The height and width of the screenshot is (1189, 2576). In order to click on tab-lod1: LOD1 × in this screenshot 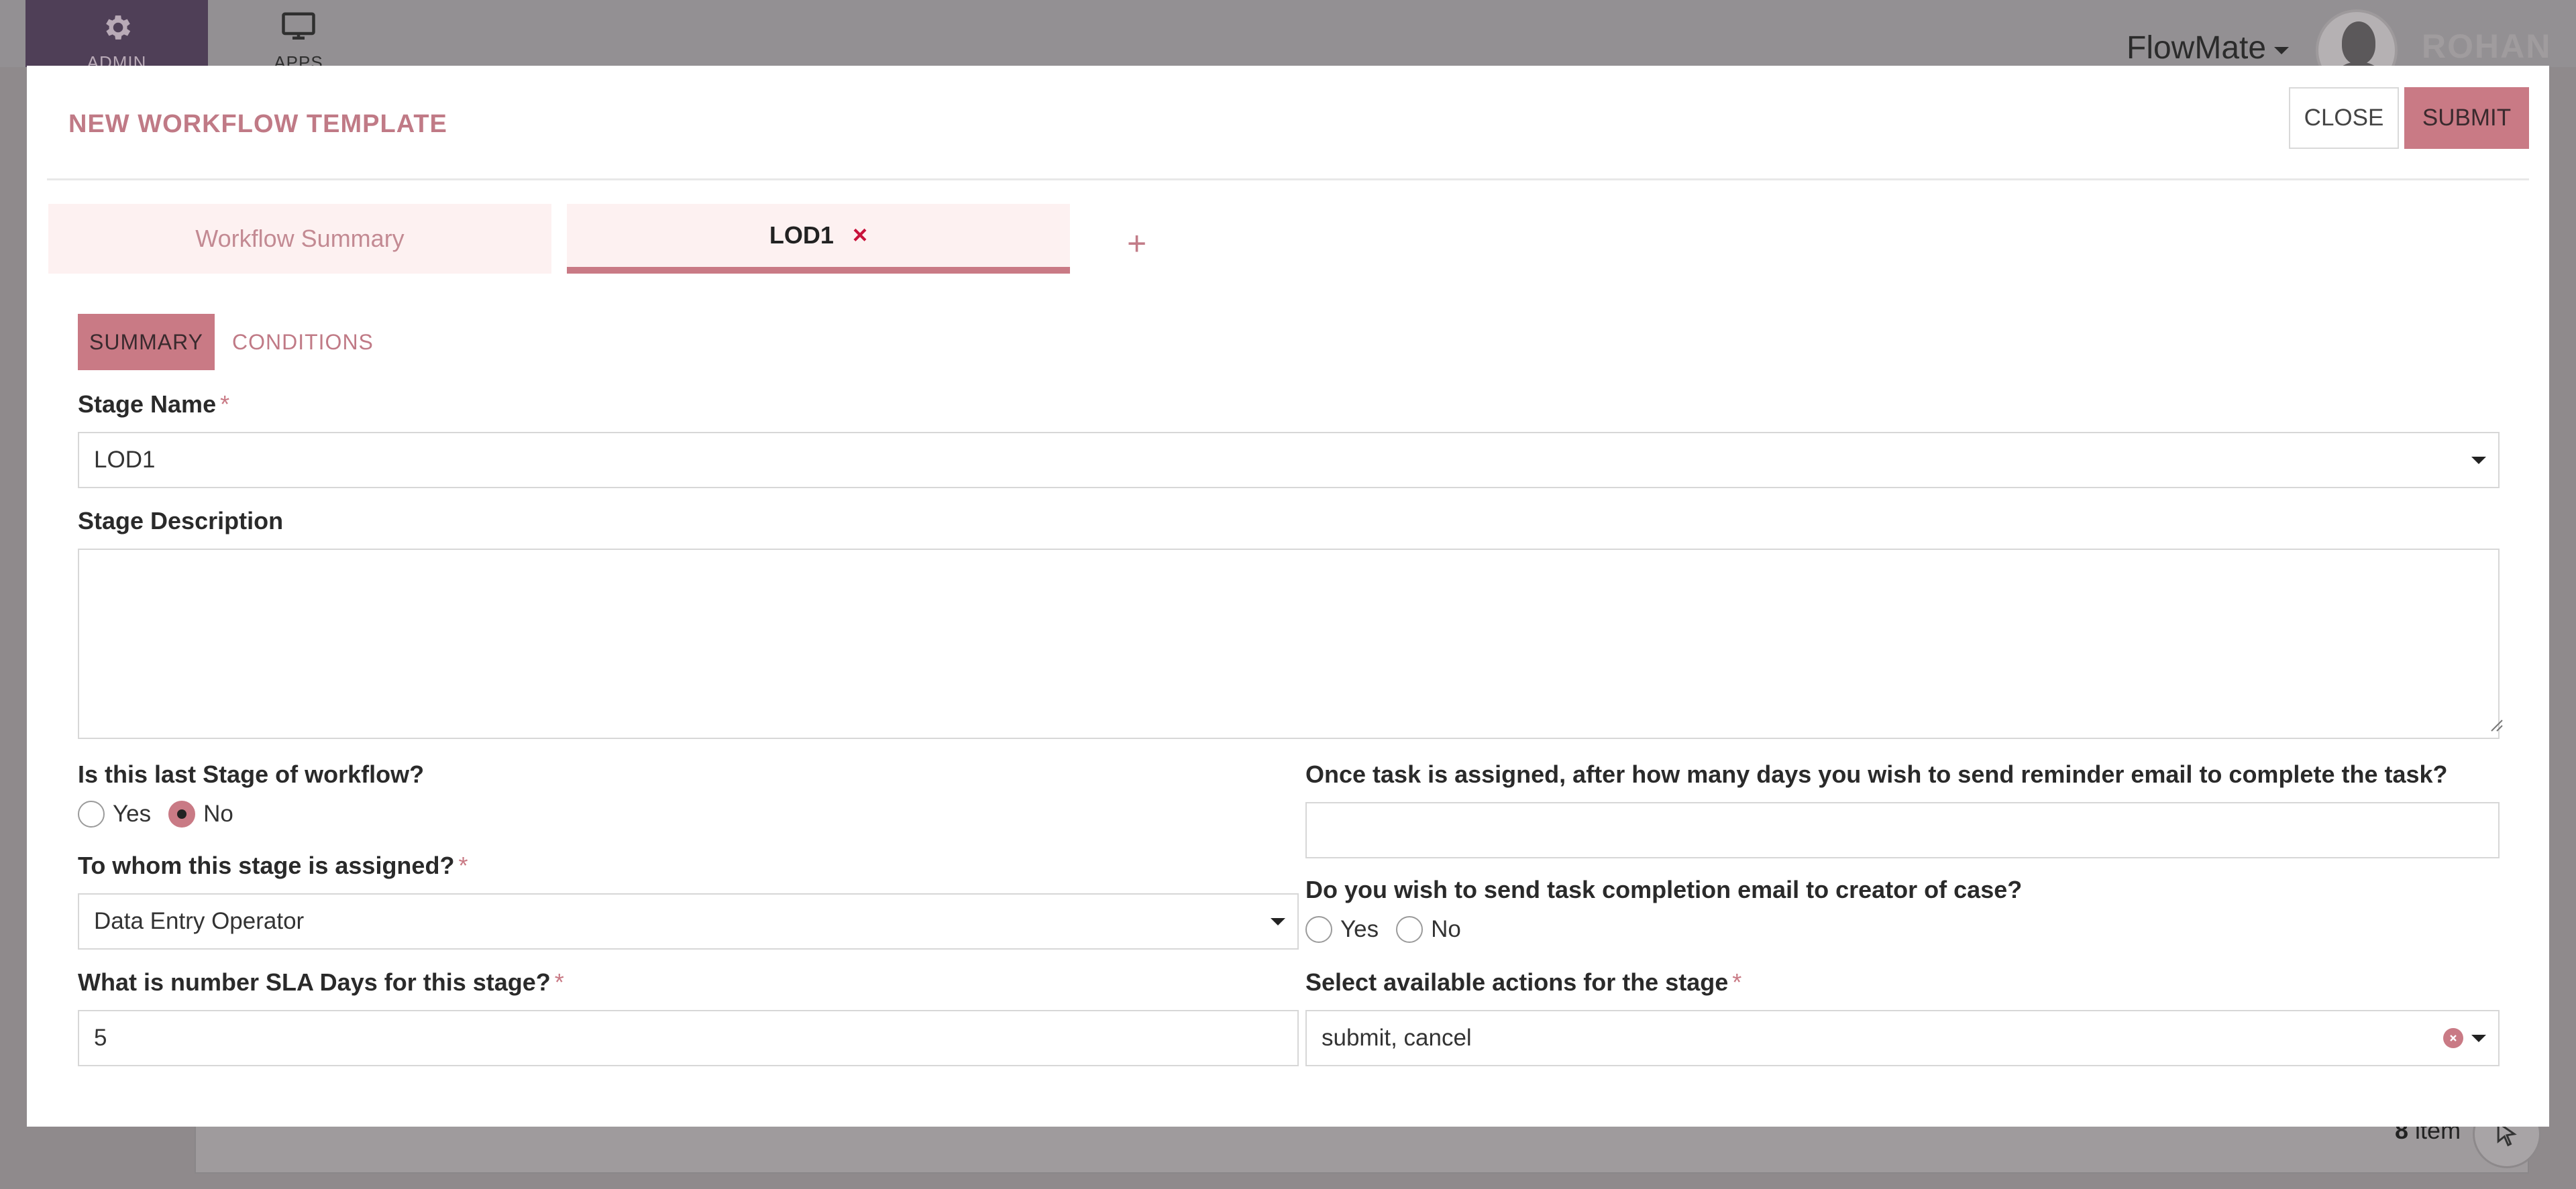, I will do `click(818, 239)`.